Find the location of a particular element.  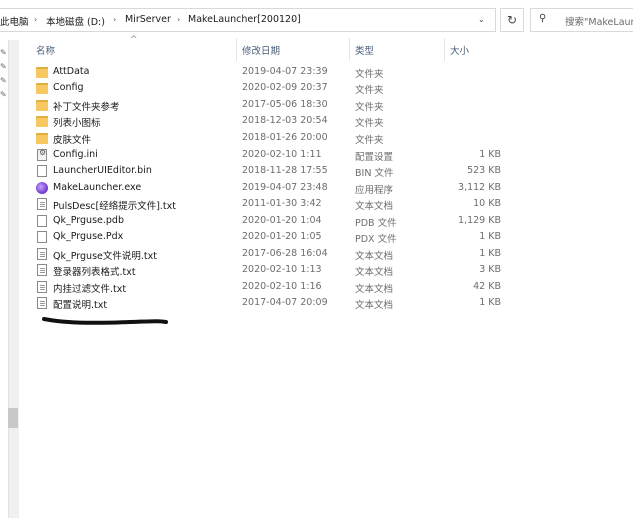

file-date: 2018-11-28 17:55 is located at coordinates (285, 170).